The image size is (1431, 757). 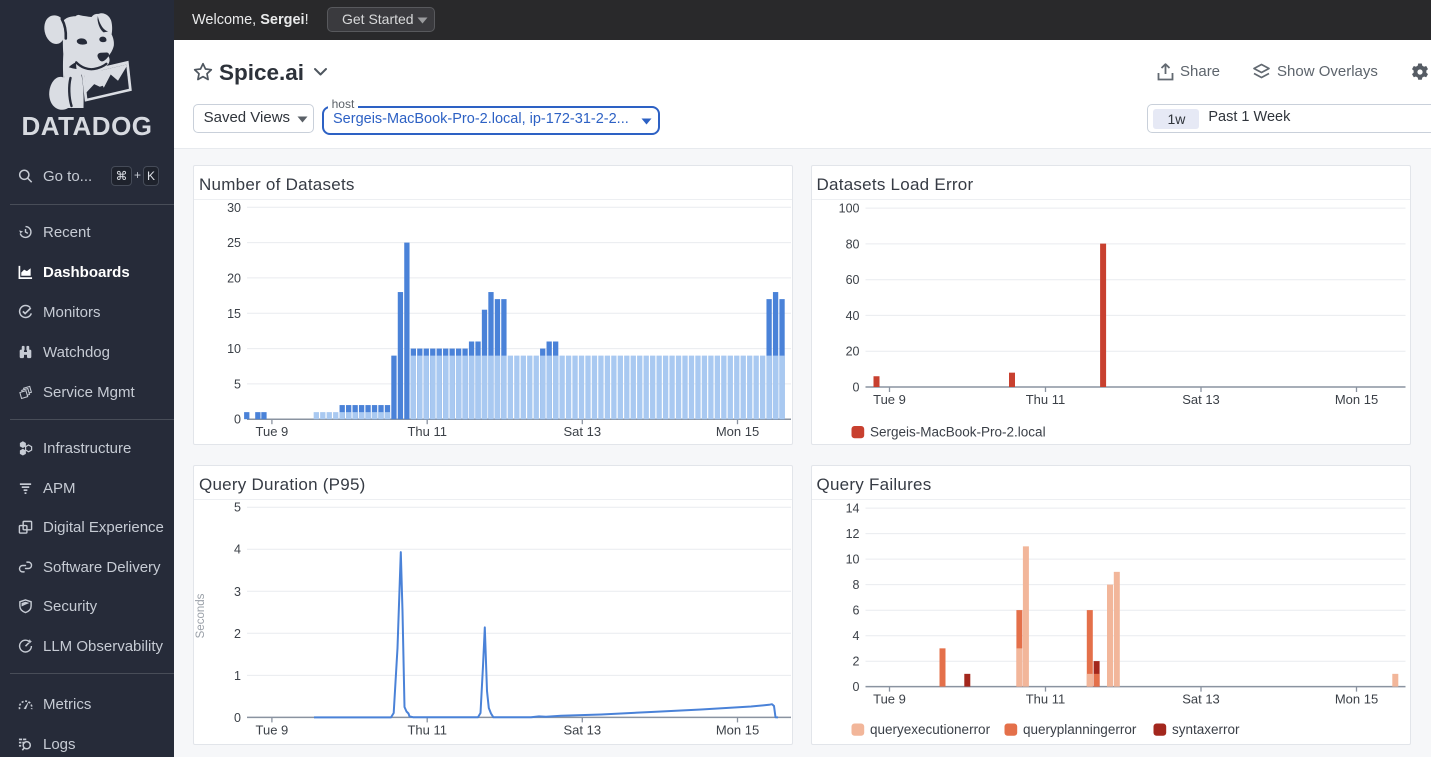 I want to click on svg-text: 8, so click(x=855, y=585).